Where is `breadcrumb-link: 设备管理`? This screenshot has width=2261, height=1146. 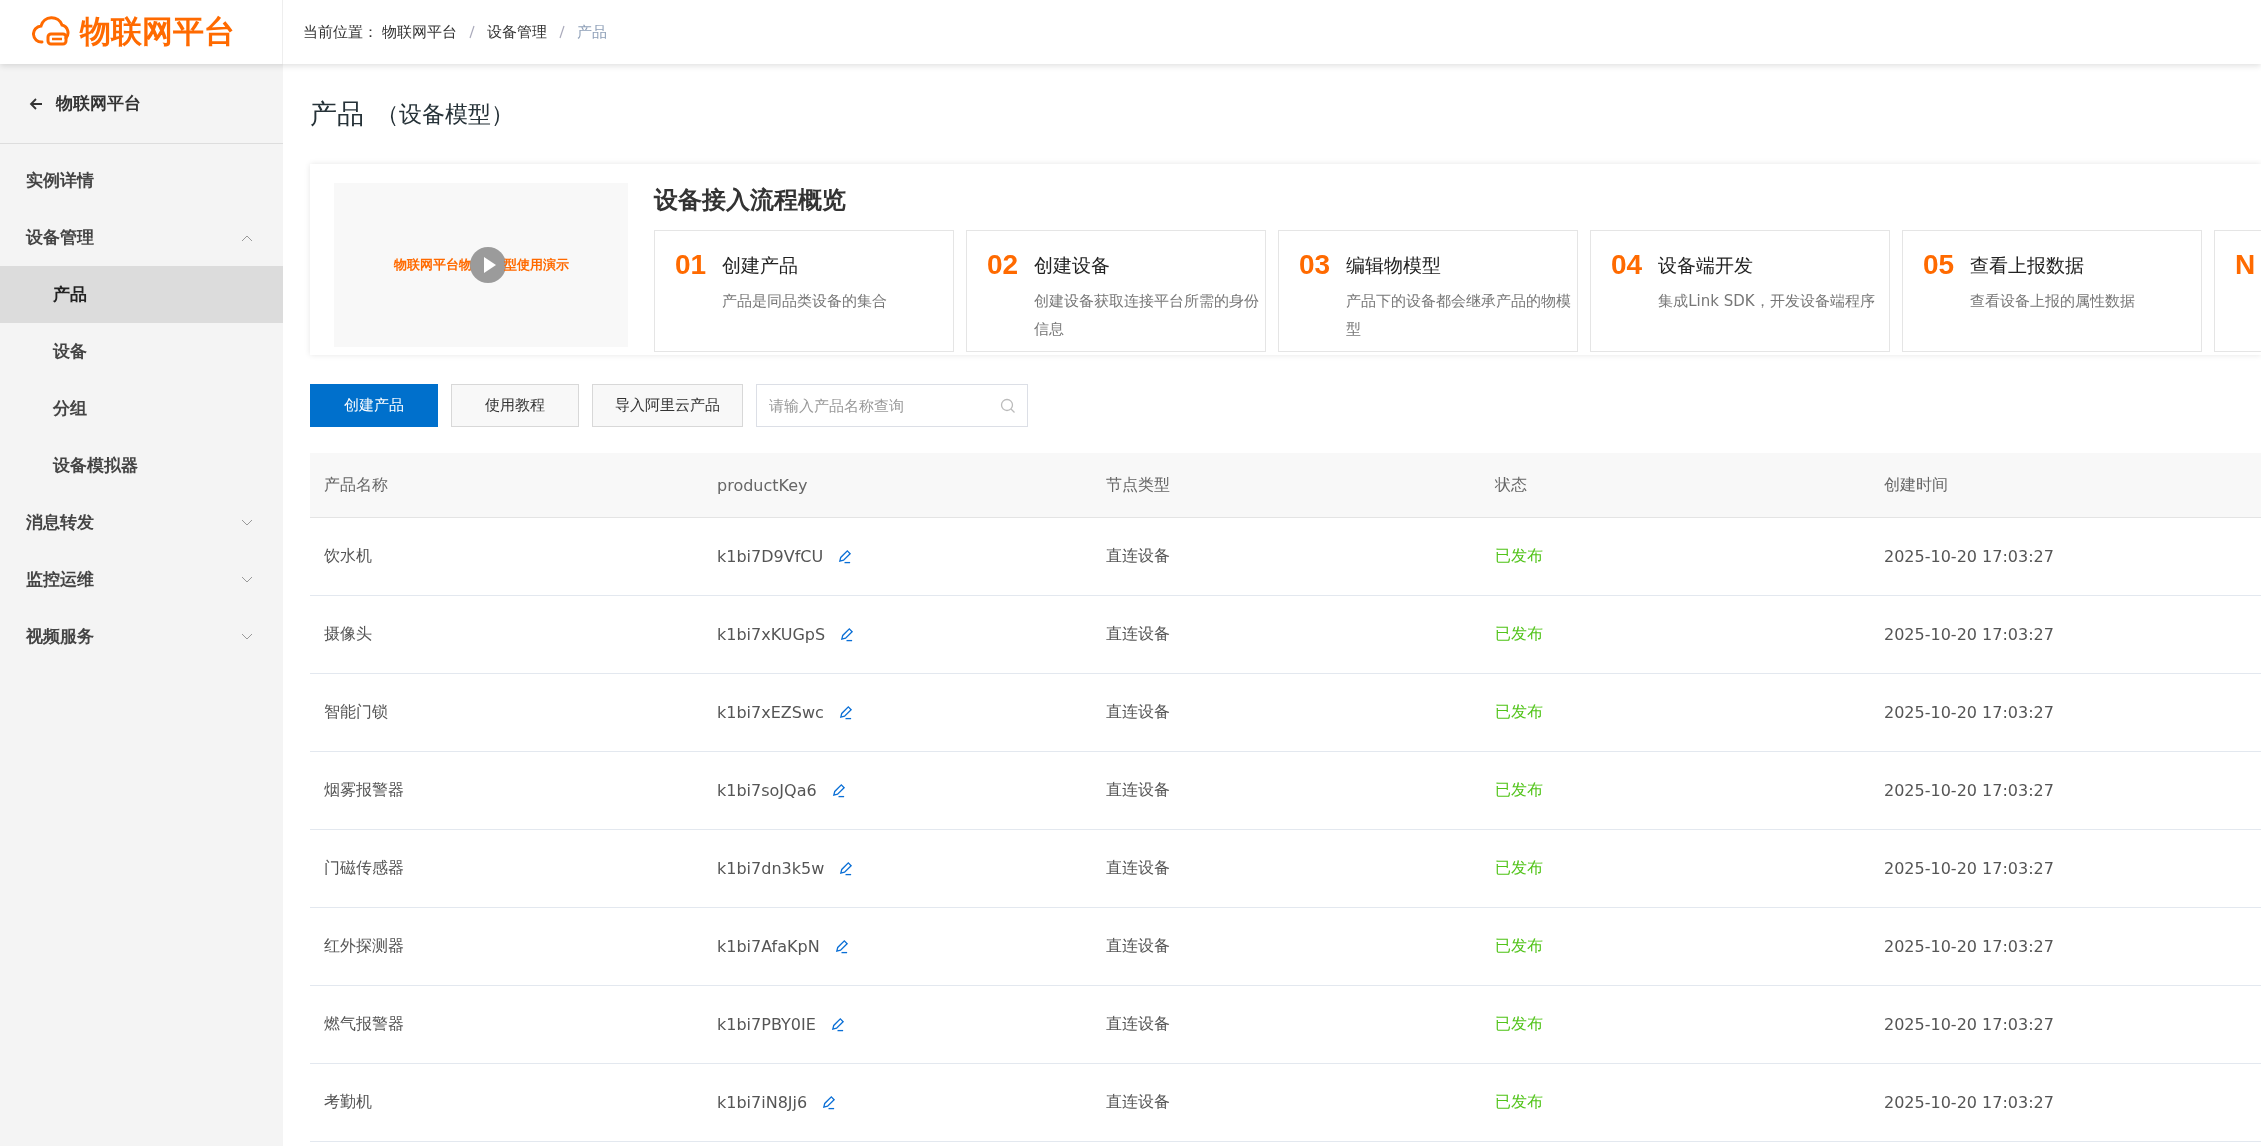 breadcrumb-link: 设备管理 is located at coordinates (517, 32).